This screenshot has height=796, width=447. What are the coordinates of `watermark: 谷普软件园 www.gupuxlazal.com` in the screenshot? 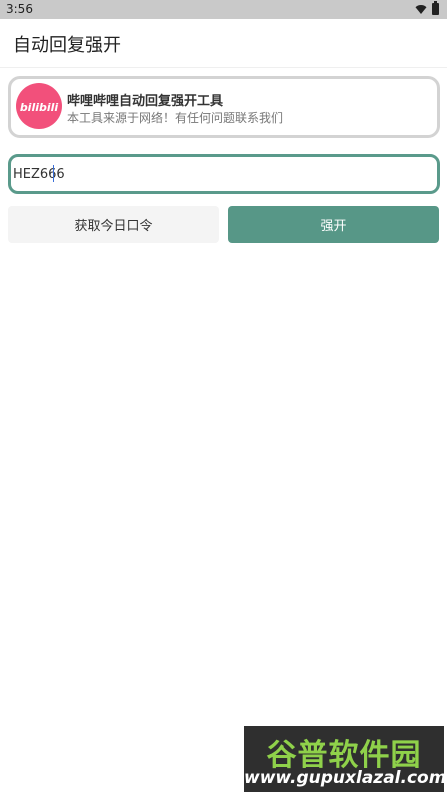 It's located at (345, 759).